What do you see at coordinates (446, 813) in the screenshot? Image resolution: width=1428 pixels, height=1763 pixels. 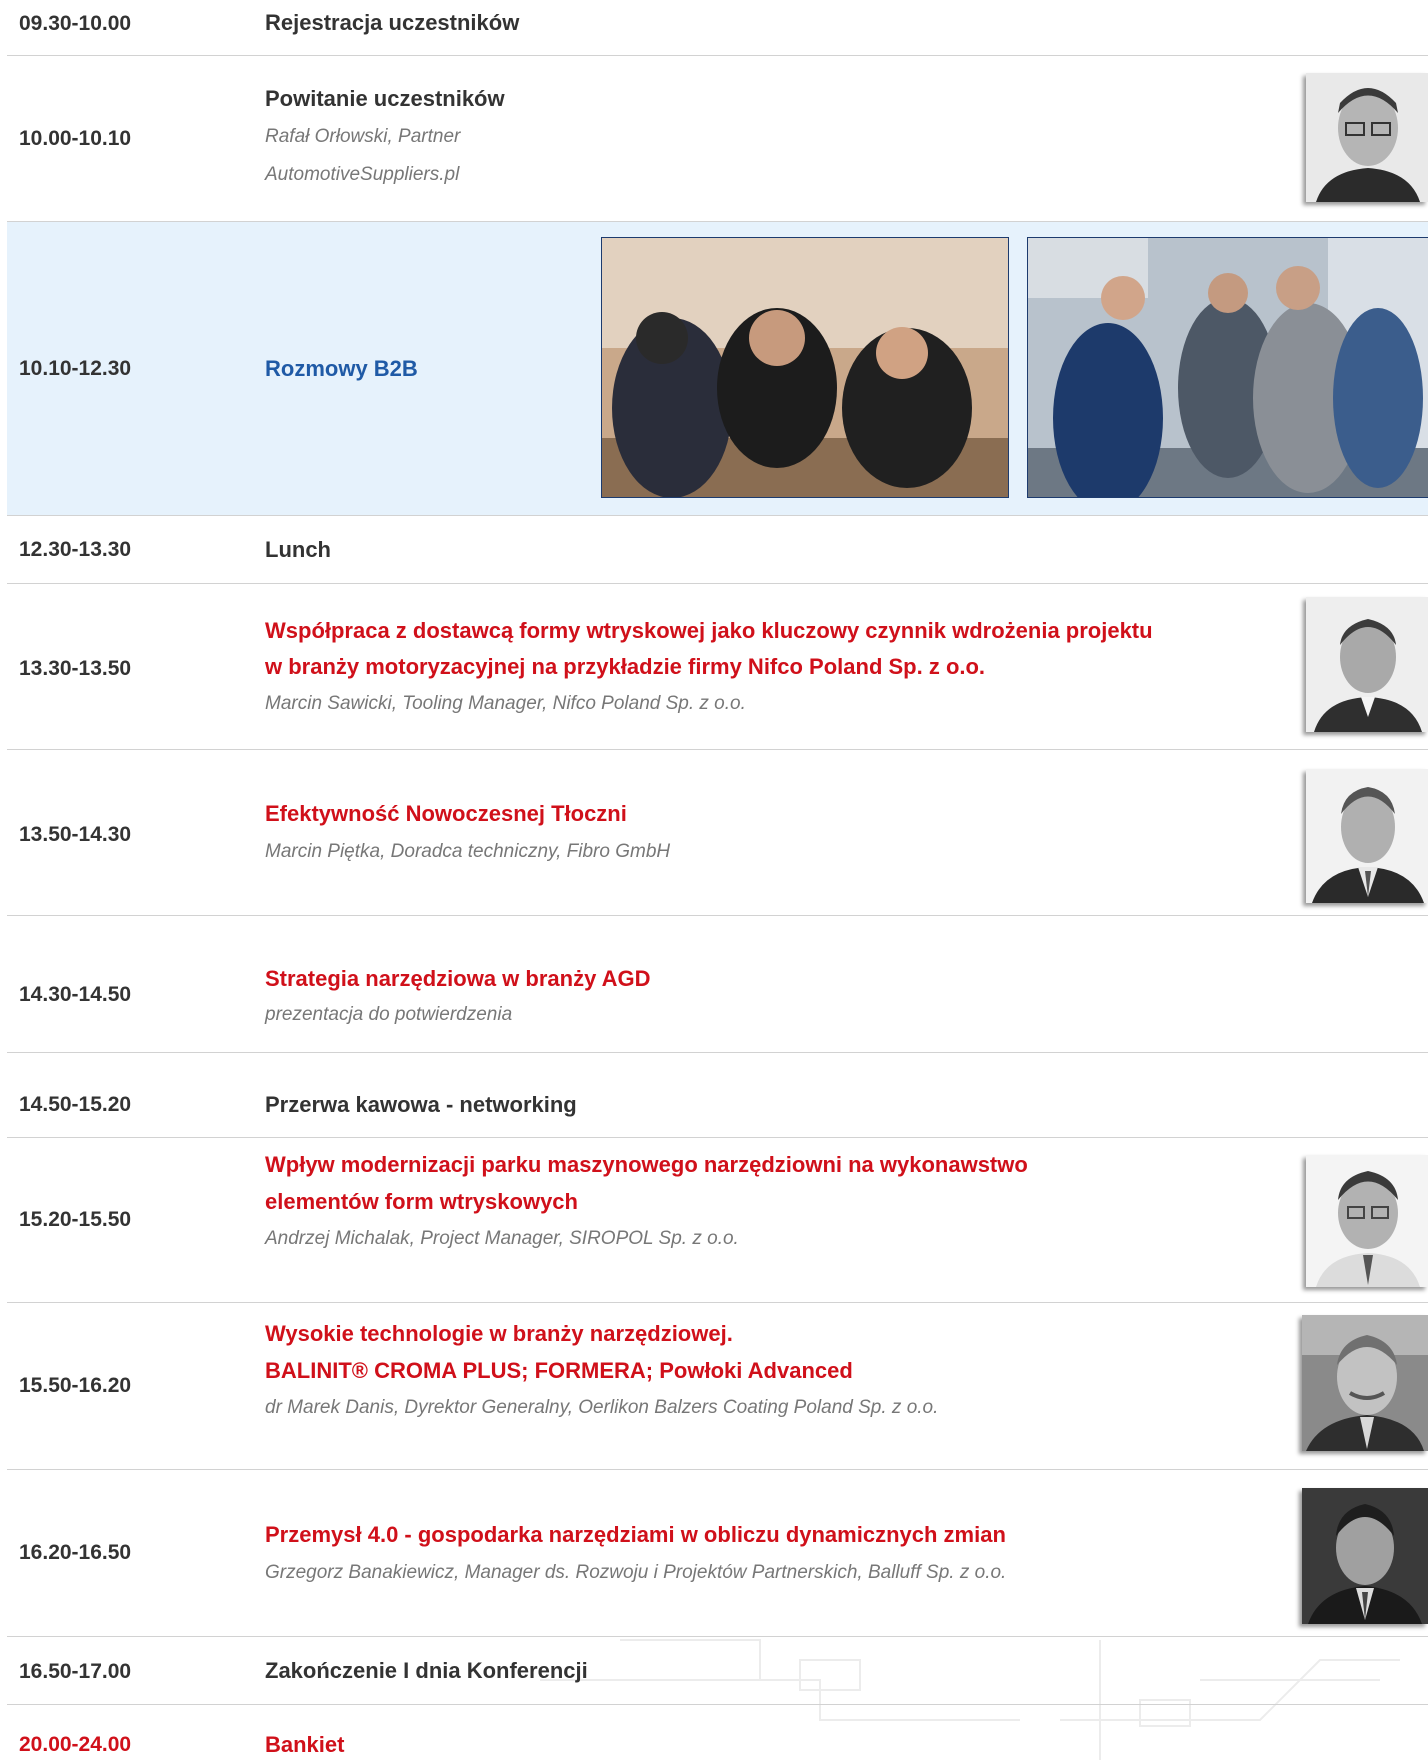 I see `session-title: Efektywność Nowoczesnej Tłoczni` at bounding box center [446, 813].